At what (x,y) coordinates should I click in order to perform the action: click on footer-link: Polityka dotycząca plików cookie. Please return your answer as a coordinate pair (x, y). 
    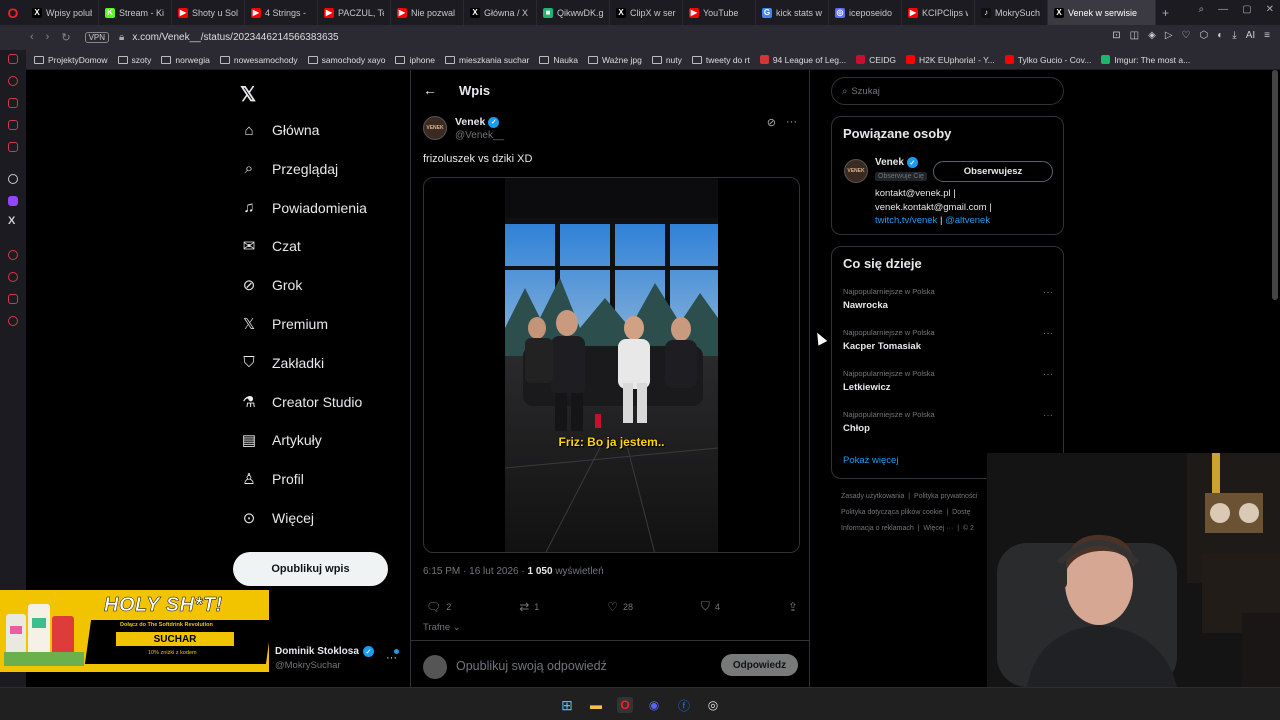
    Looking at the image, I should click on (892, 512).